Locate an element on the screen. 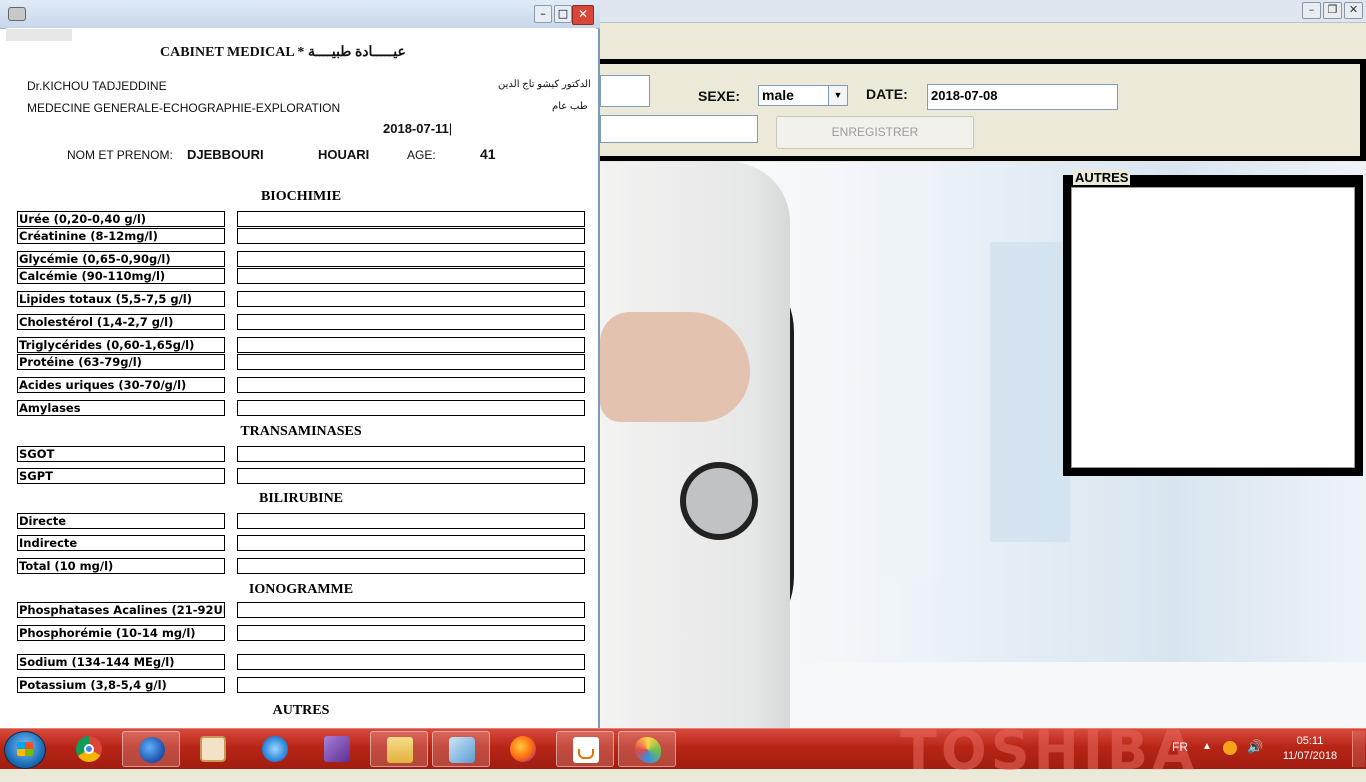 Image resolution: width=1366 pixels, height=782 pixels. app-icon is located at coordinates (17, 14).